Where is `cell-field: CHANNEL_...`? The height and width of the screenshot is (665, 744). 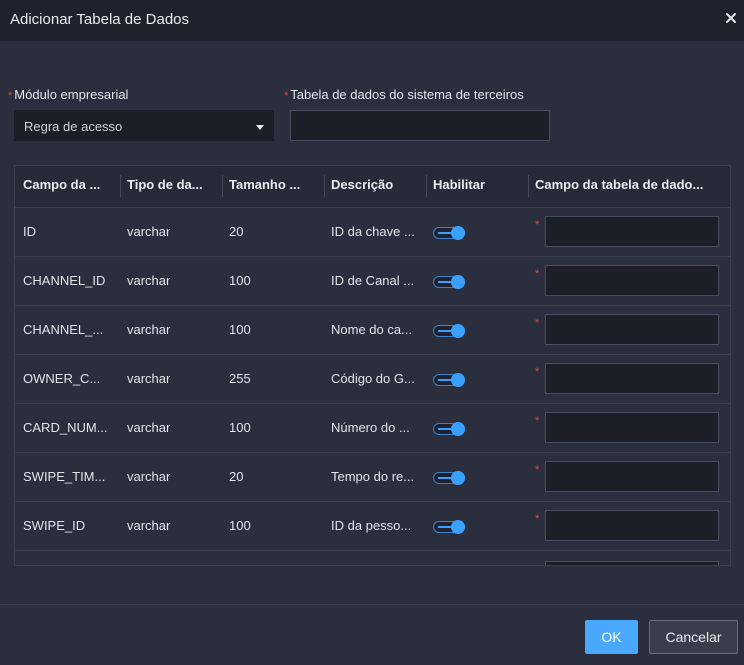
cell-field: CHANNEL_... is located at coordinates (63, 329).